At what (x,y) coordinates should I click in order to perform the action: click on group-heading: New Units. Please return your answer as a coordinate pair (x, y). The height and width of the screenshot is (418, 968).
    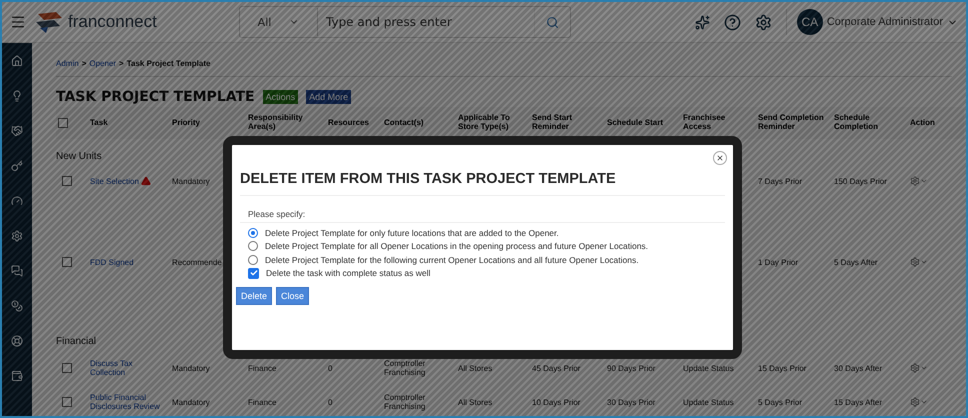
    Looking at the image, I should click on (79, 156).